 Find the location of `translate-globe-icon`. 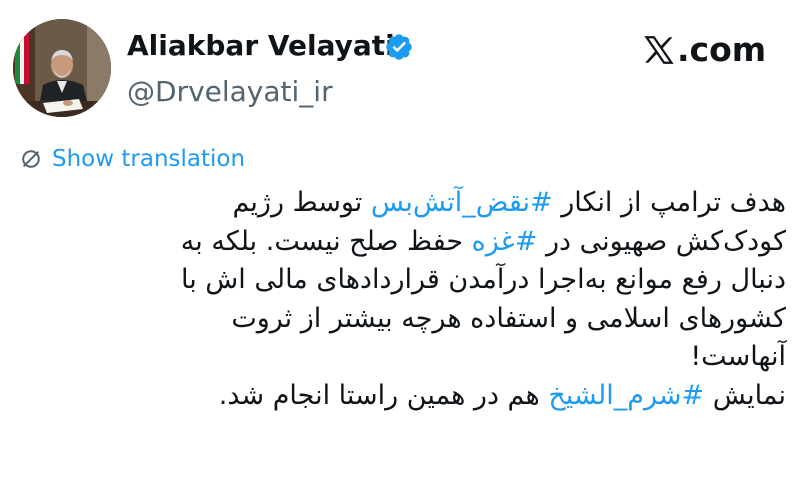

translate-globe-icon is located at coordinates (31, 159).